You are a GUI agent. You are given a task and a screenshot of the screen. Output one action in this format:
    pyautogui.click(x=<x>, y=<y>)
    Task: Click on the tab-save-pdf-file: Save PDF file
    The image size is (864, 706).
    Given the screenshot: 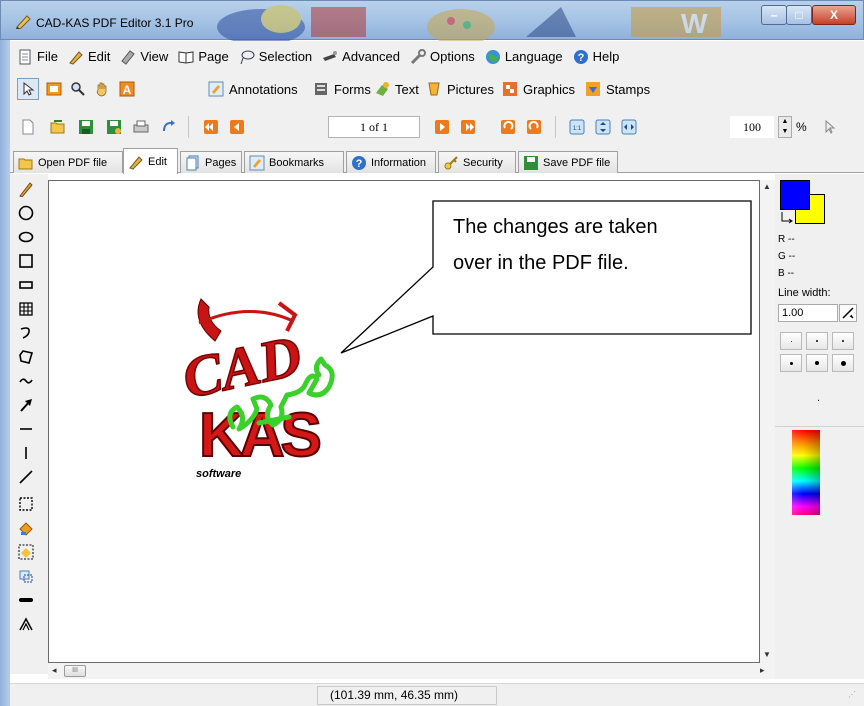 What is the action you would take?
    pyautogui.click(x=568, y=162)
    